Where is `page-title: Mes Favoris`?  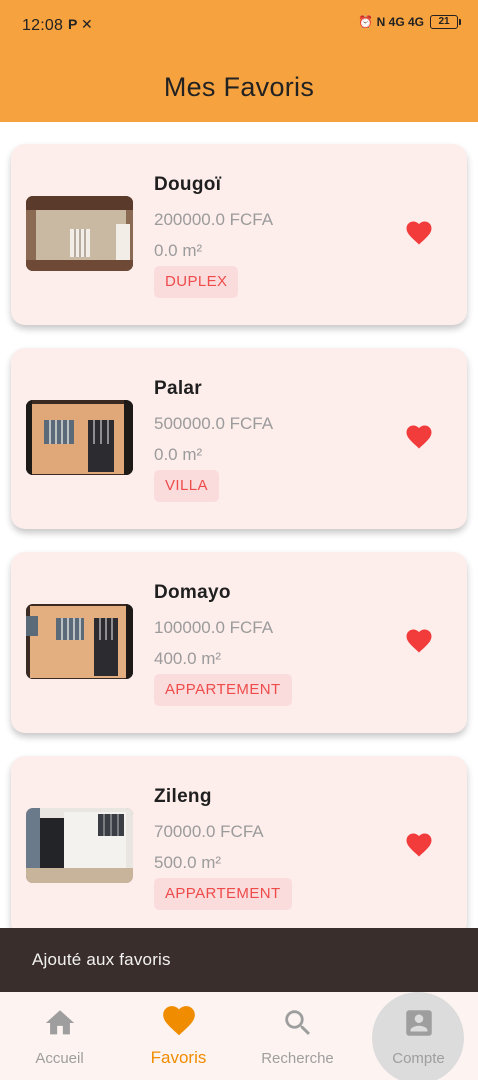 page-title: Mes Favoris is located at coordinates (239, 86).